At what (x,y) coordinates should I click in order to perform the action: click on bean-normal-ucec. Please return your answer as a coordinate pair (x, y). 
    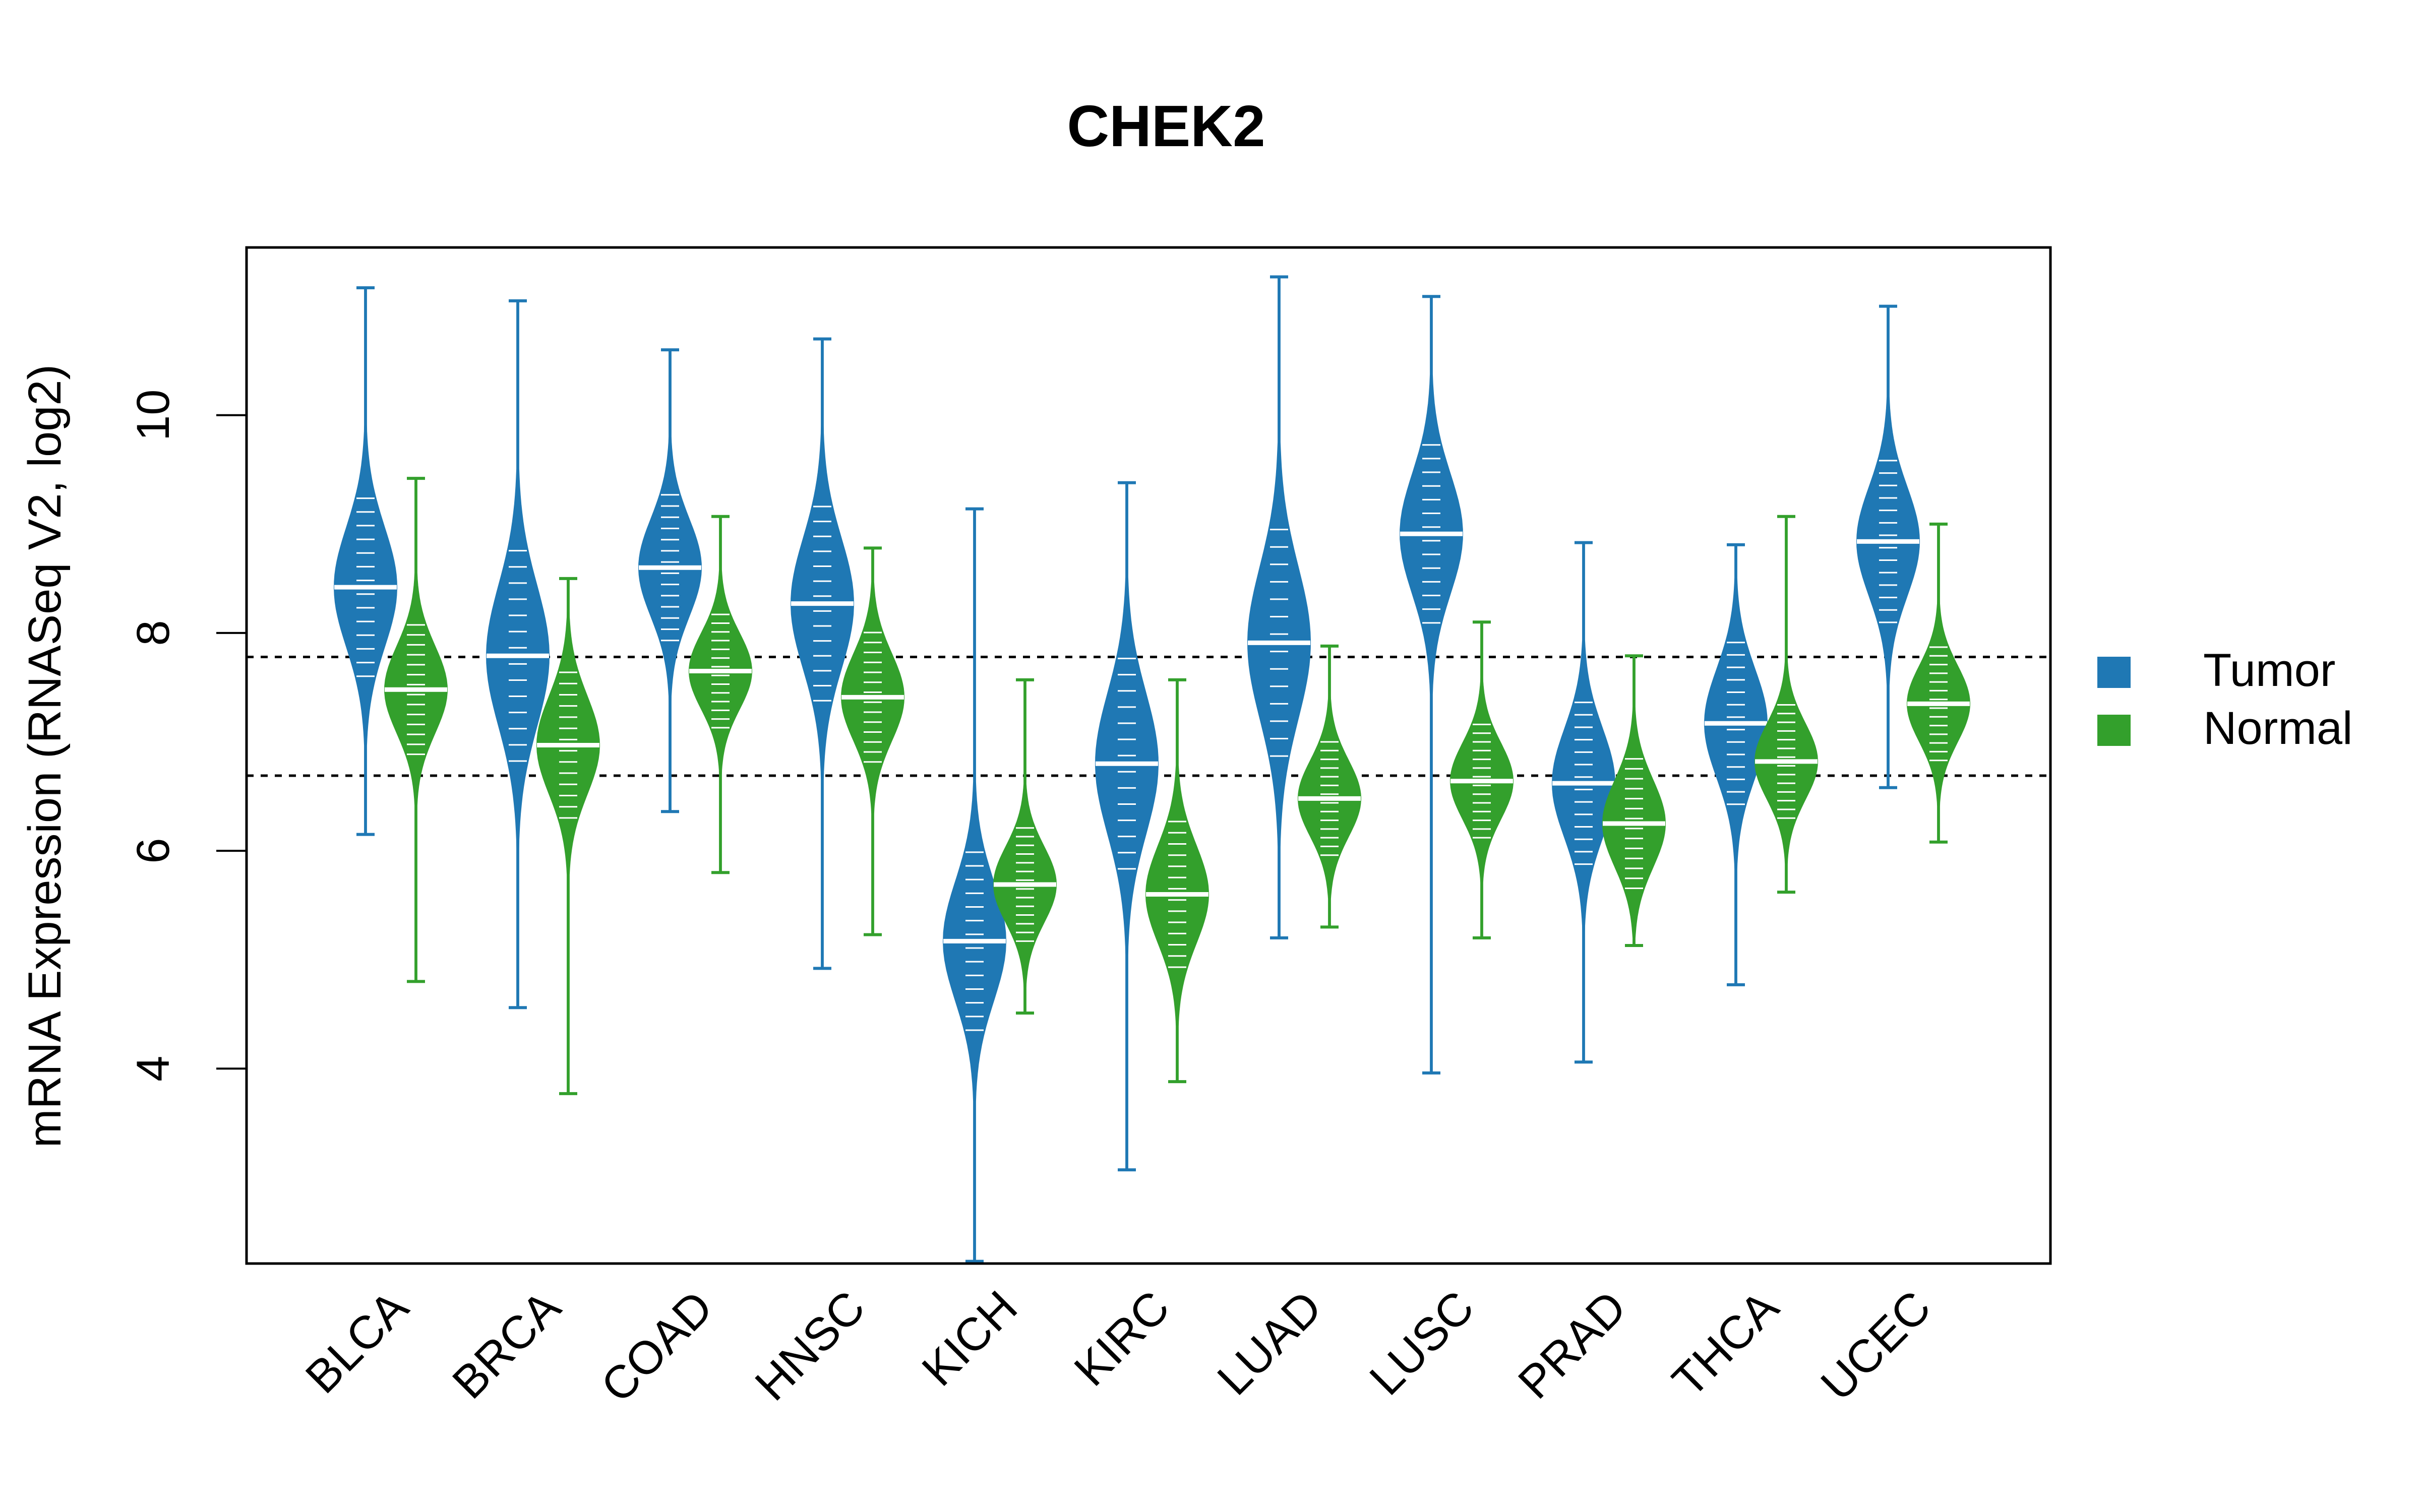
    Looking at the image, I should click on (1938, 683).